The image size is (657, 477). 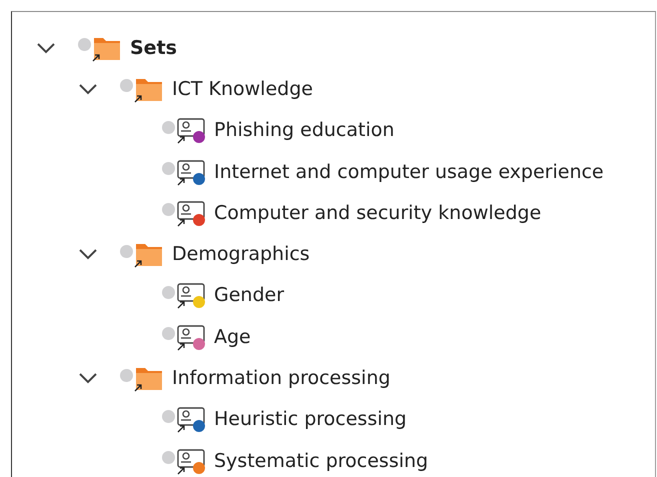 What do you see at coordinates (249, 295) in the screenshot?
I see `set-label: Gender` at bounding box center [249, 295].